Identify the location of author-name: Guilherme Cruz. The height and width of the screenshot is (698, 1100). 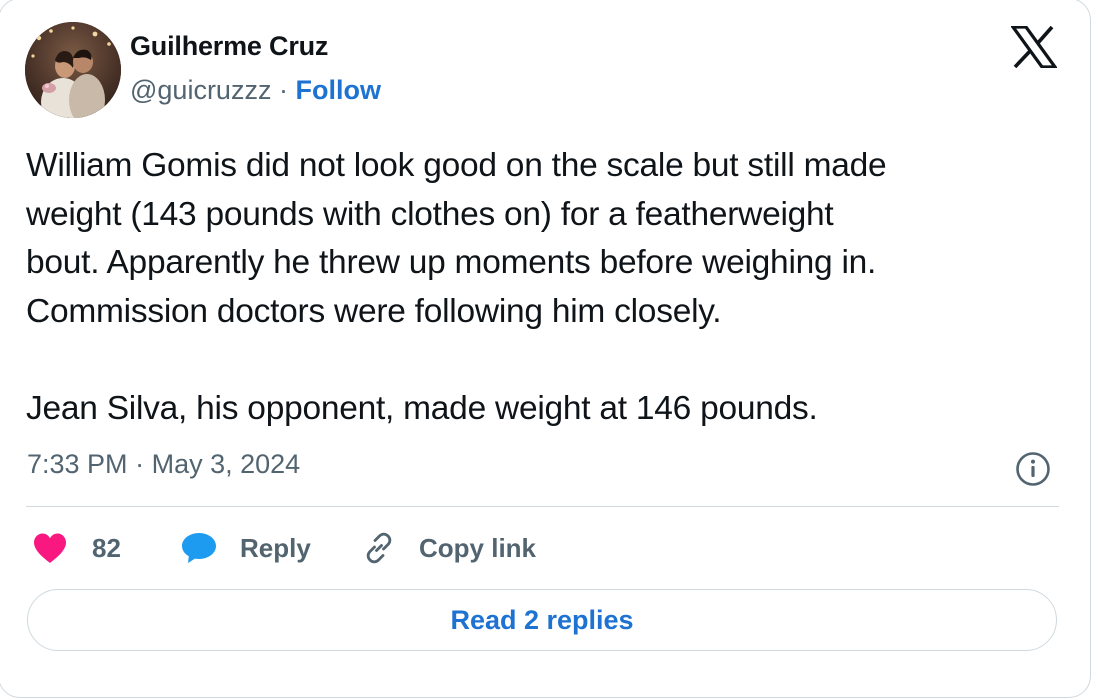
(229, 46).